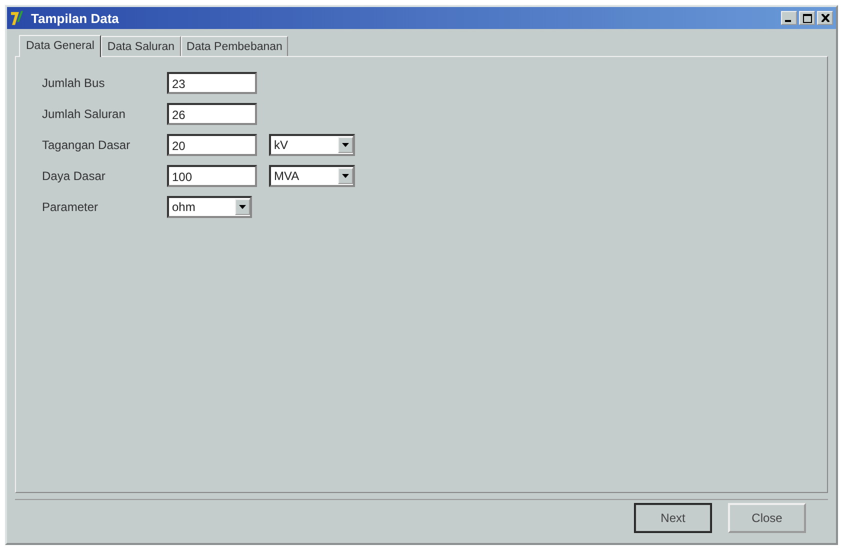  Describe the element at coordinates (312, 176) in the screenshot. I see `unit-dropdown: MVA` at that location.